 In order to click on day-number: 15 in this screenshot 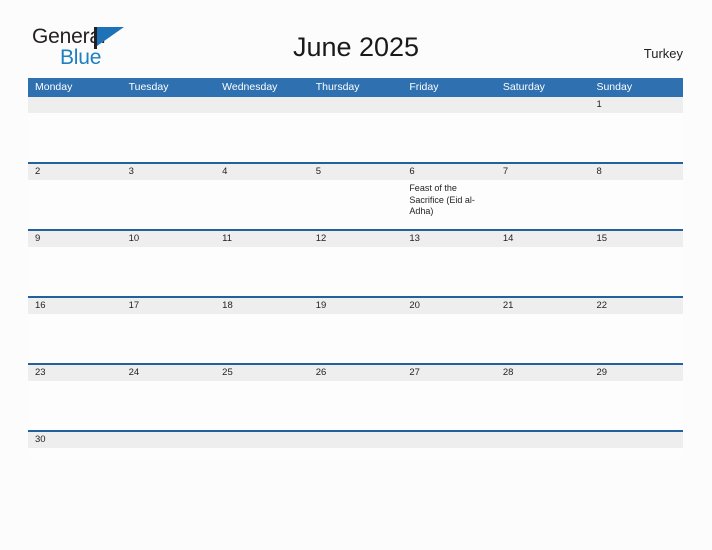, I will do `click(602, 238)`.